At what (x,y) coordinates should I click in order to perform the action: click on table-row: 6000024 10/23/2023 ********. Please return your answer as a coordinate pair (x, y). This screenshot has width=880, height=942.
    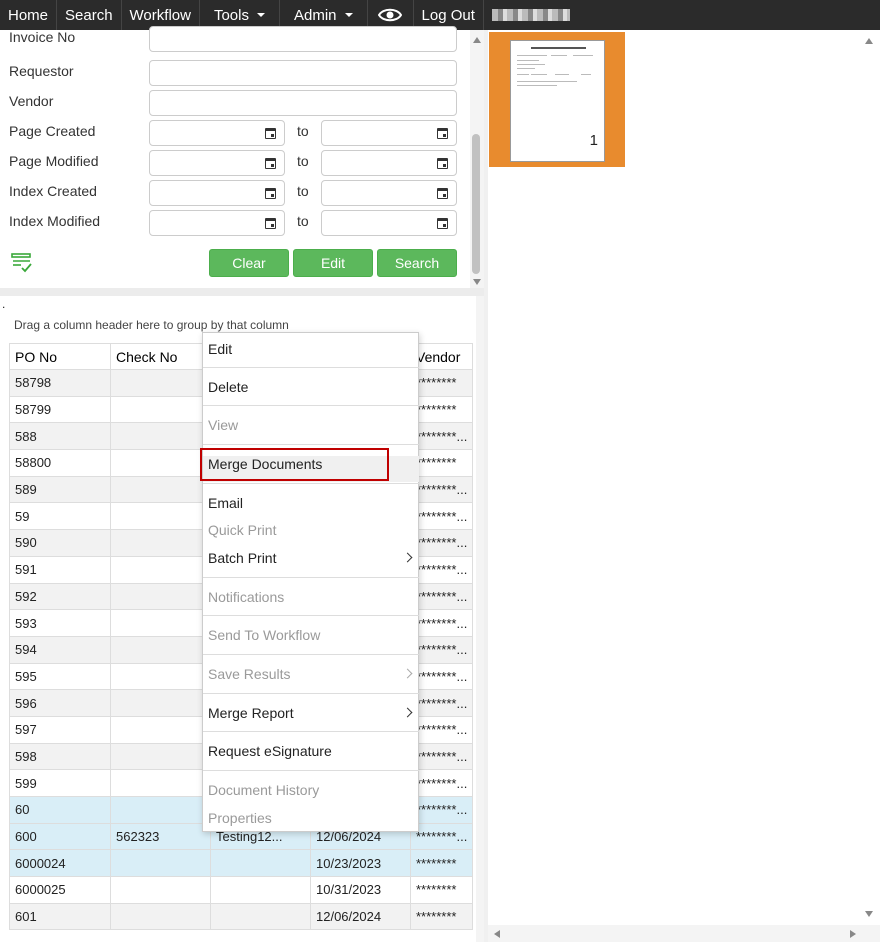
    Looking at the image, I should click on (241, 863).